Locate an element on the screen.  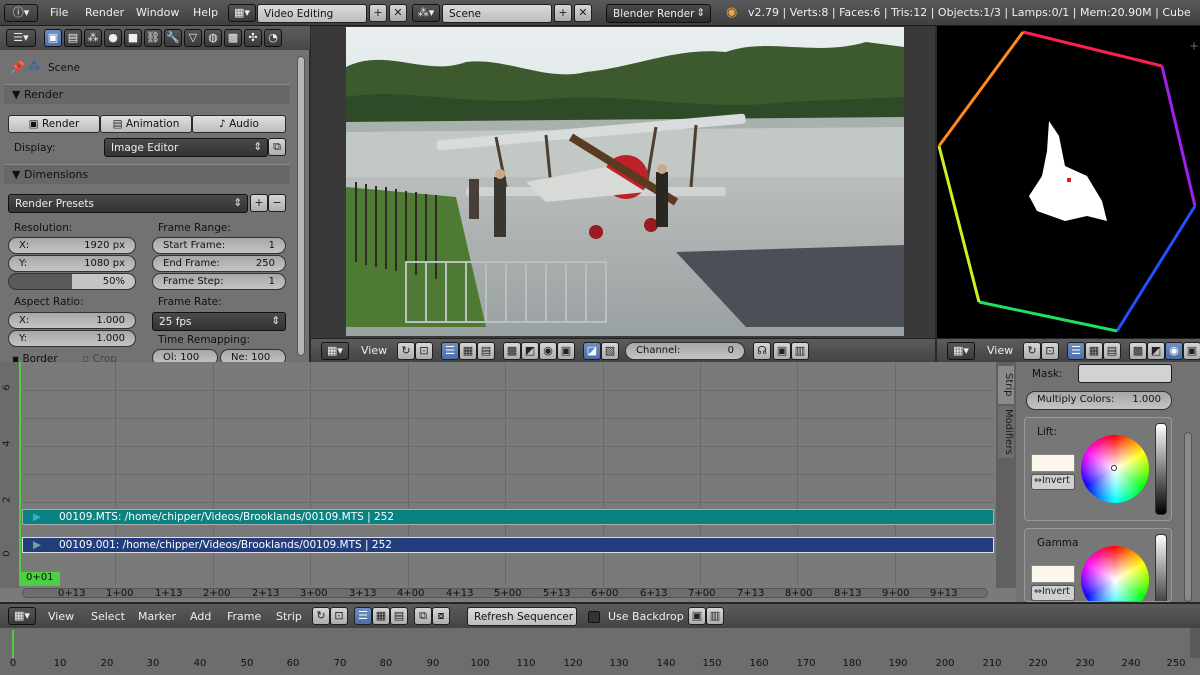
scope-editor-type-button: ▦▾ is located at coordinates (961, 351).